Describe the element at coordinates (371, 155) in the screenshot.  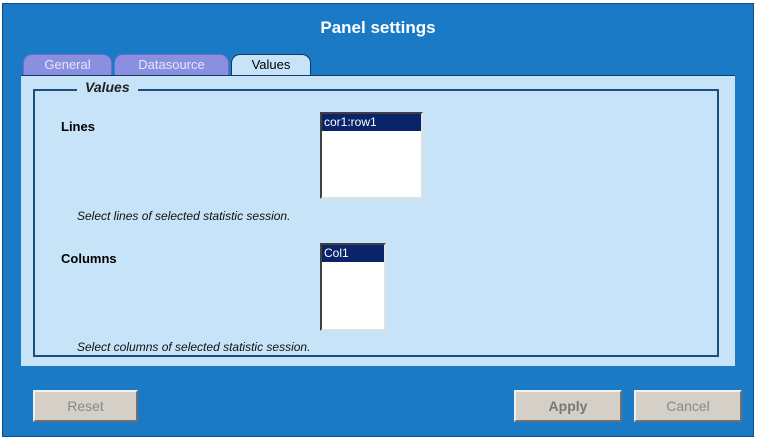
I see `lines-listbox: cor1:row1` at that location.